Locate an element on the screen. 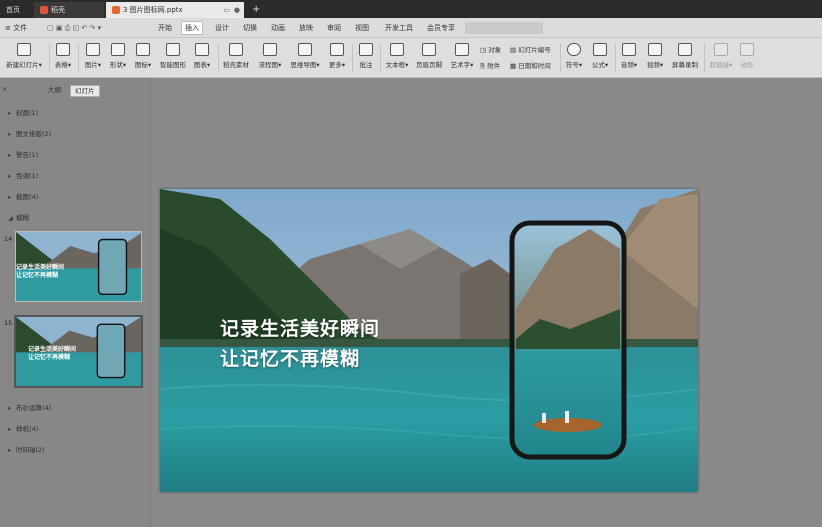  search-box is located at coordinates (504, 28).